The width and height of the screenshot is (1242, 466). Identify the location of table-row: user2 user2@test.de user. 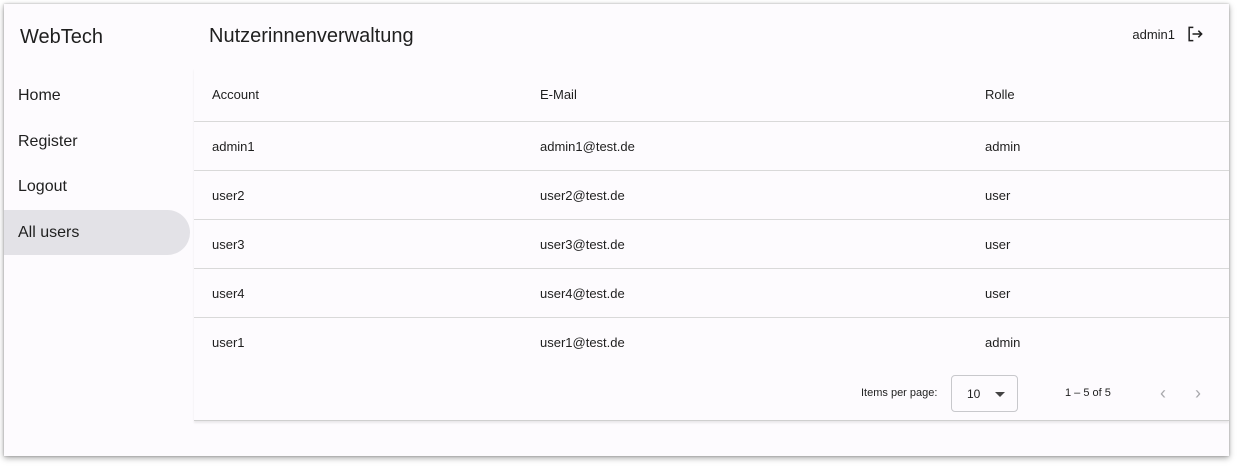
(711, 195).